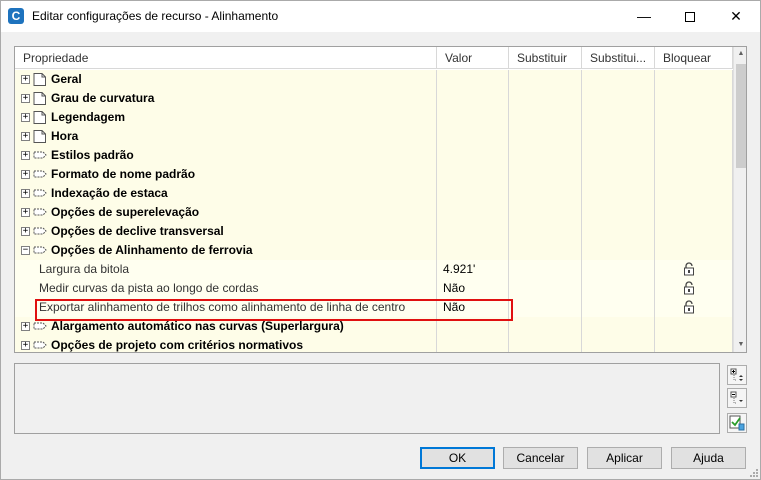  I want to click on category-label: Opções de Alinhamento de ferrovia, so click(152, 250).